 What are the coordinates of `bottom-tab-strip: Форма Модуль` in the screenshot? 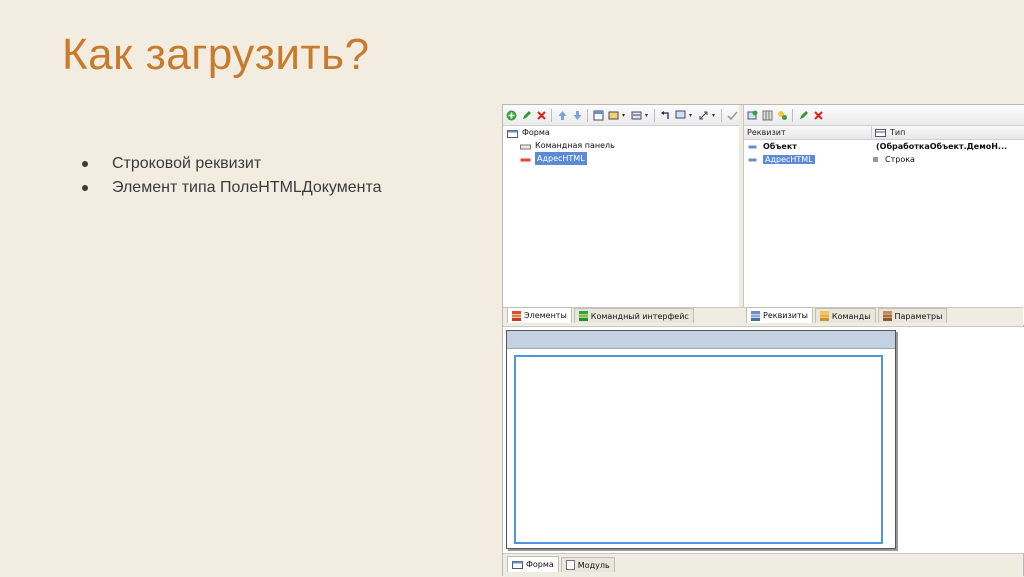 It's located at (763, 565).